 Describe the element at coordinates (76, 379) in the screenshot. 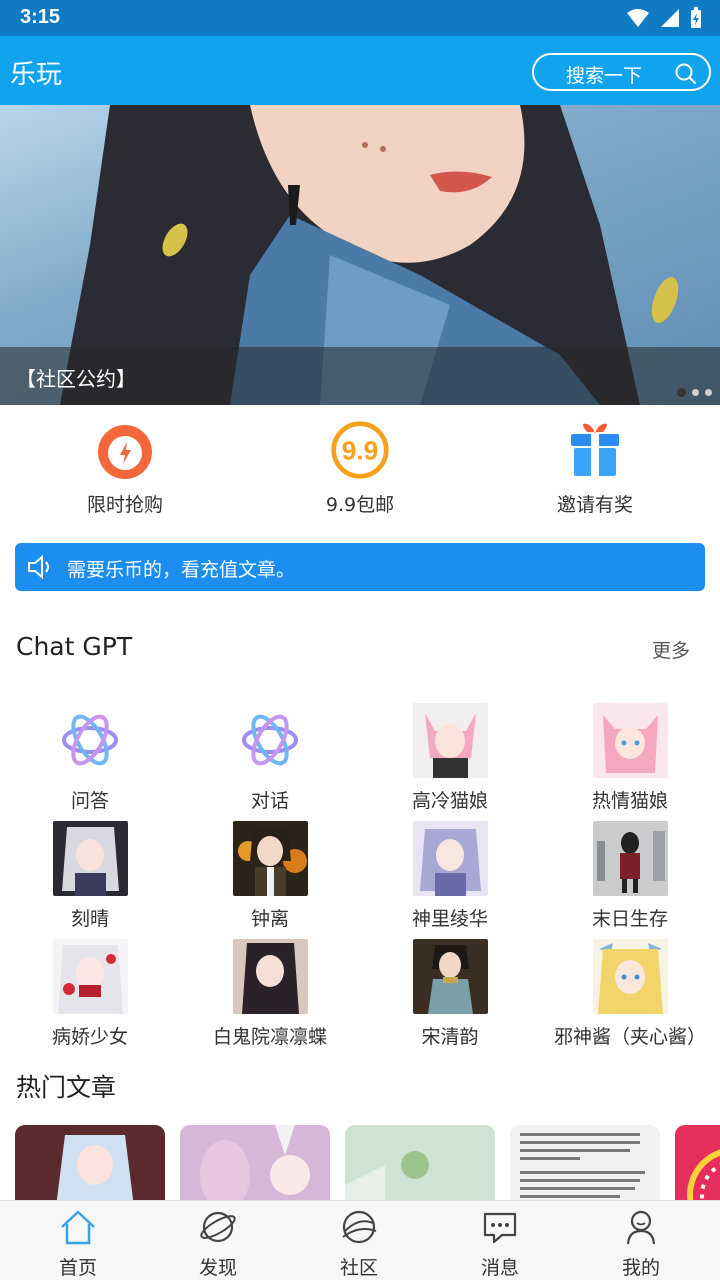

I see `banner-caption: 【社区公约】` at that location.